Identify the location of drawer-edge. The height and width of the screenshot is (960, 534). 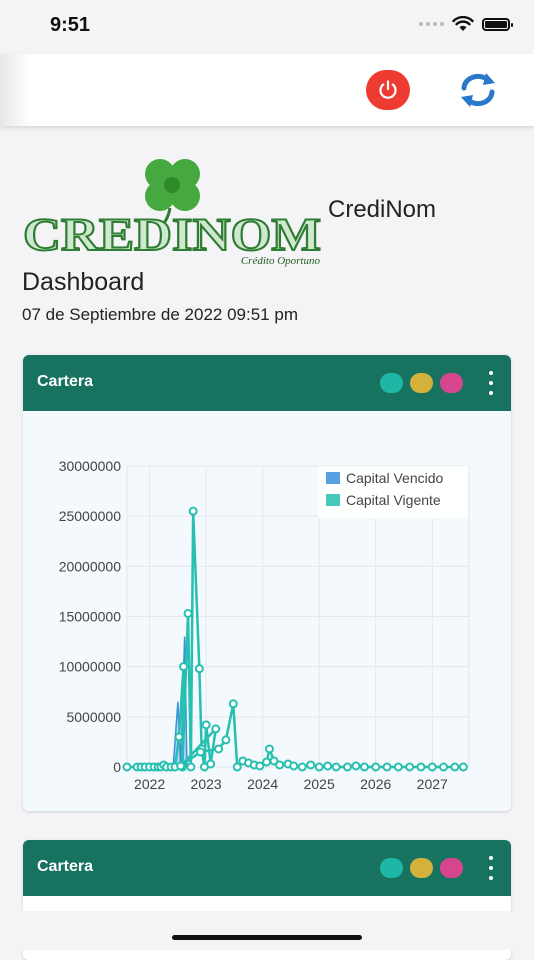
(15, 90).